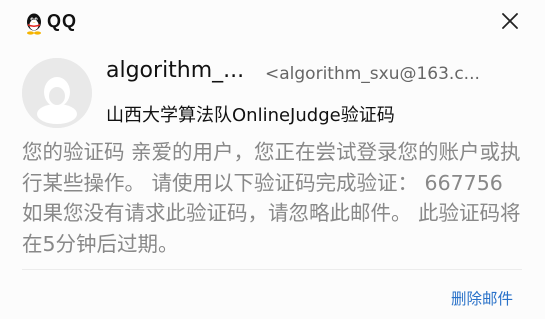  Describe the element at coordinates (272, 23) in the screenshot. I see `title-bar: QQ` at that location.